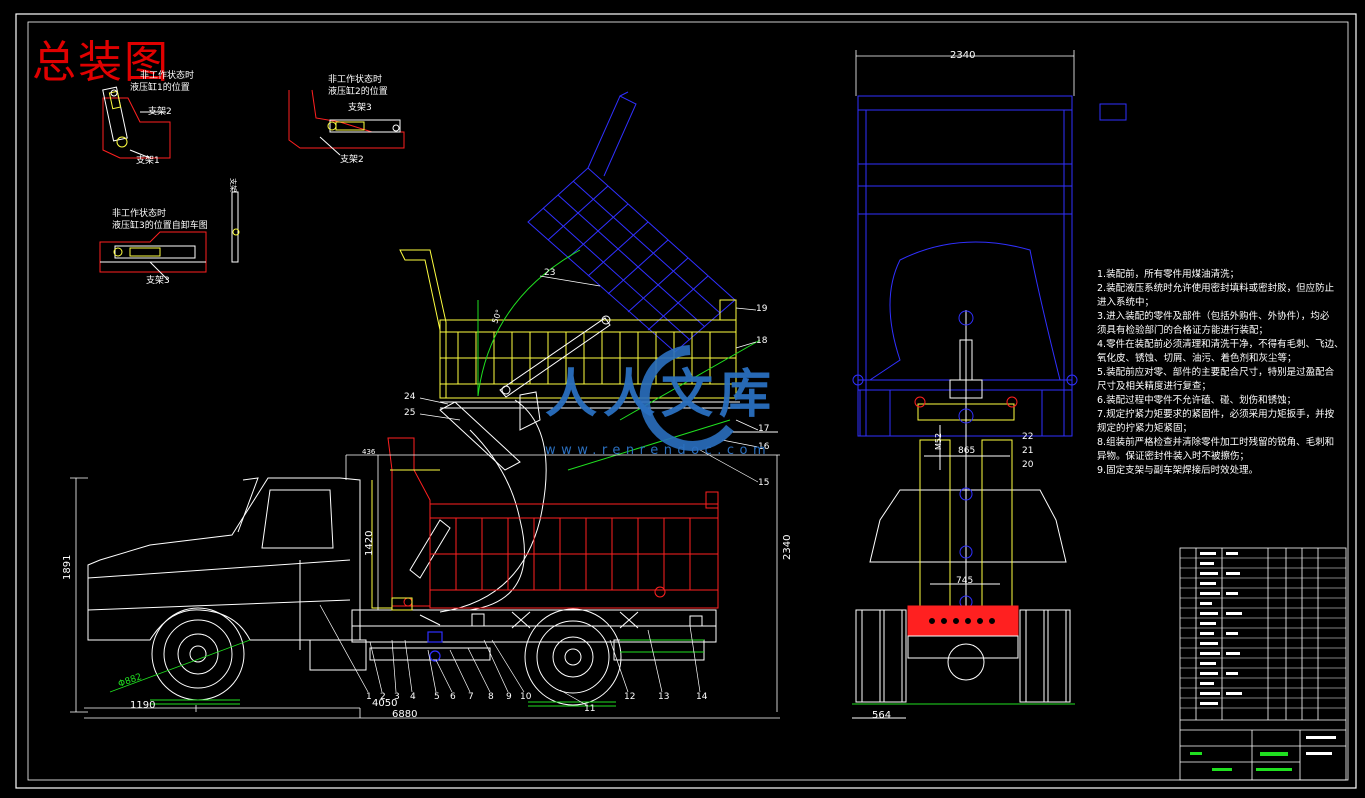  I want to click on note-line: 尺寸及相关精度进行复查；, so click(1154, 386).